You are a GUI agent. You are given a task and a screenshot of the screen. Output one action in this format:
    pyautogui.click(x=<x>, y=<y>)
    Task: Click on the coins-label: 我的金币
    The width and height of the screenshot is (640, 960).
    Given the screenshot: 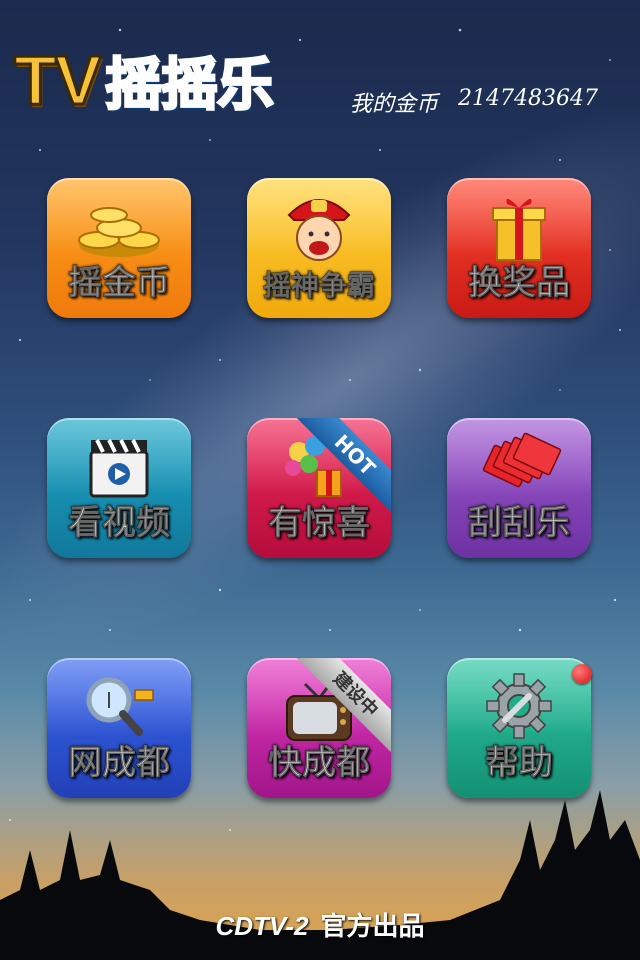 What is the action you would take?
    pyautogui.click(x=394, y=104)
    